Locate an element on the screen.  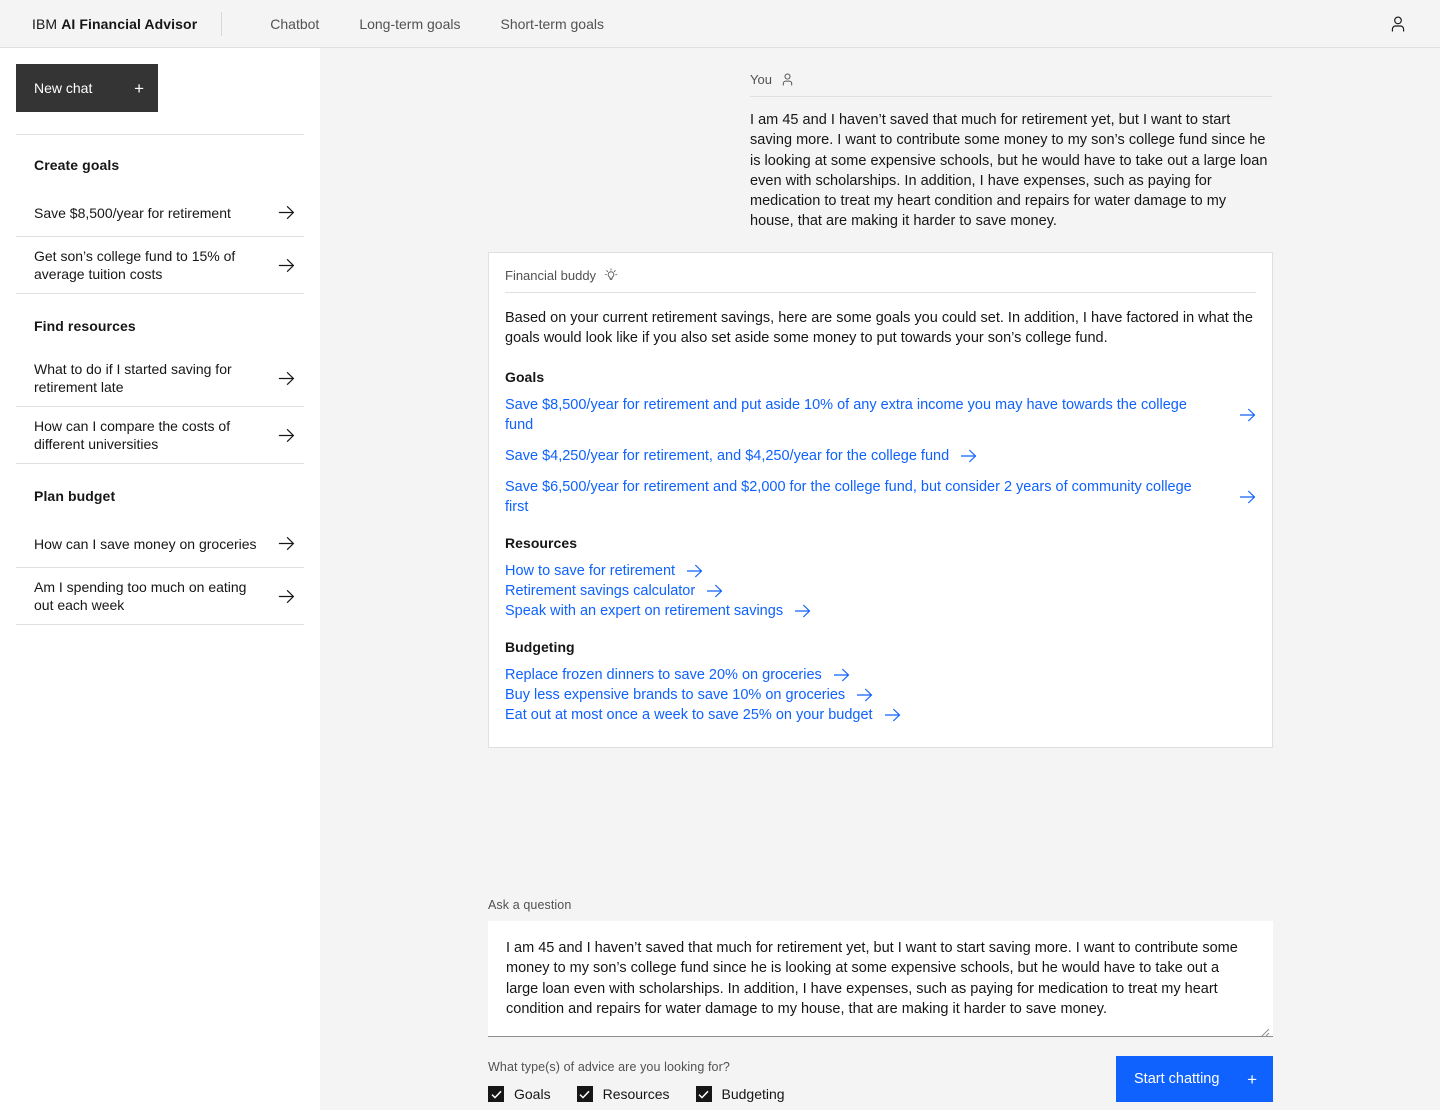
app-brand: IBM AI Financial Advisor is located at coordinates (114, 24).